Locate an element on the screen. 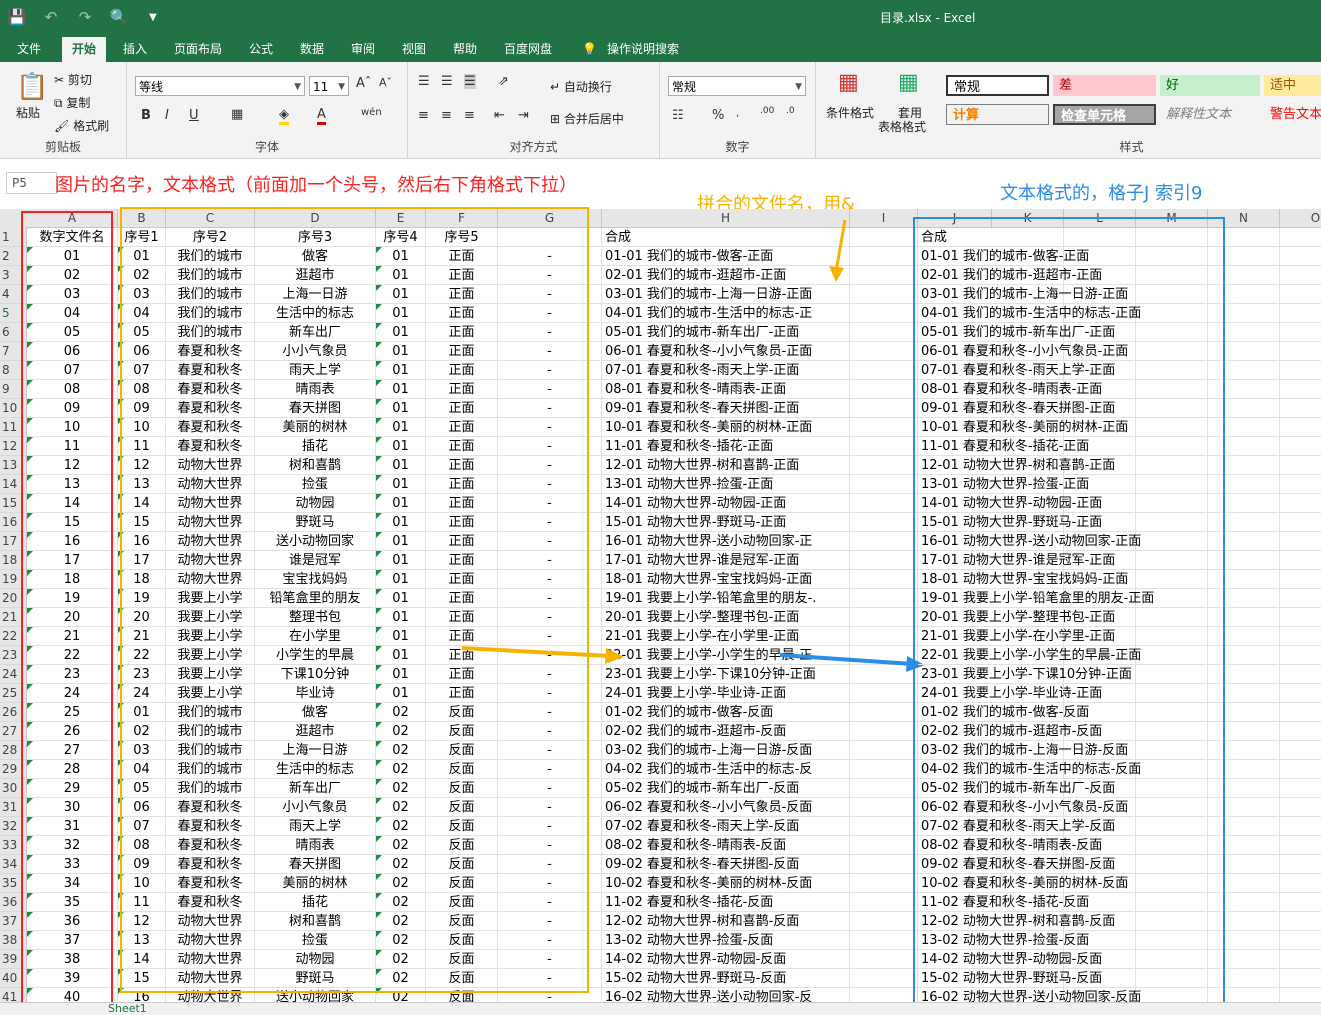 The width and height of the screenshot is (1321, 1015). cell-b: 03 is located at coordinates (142, 294).